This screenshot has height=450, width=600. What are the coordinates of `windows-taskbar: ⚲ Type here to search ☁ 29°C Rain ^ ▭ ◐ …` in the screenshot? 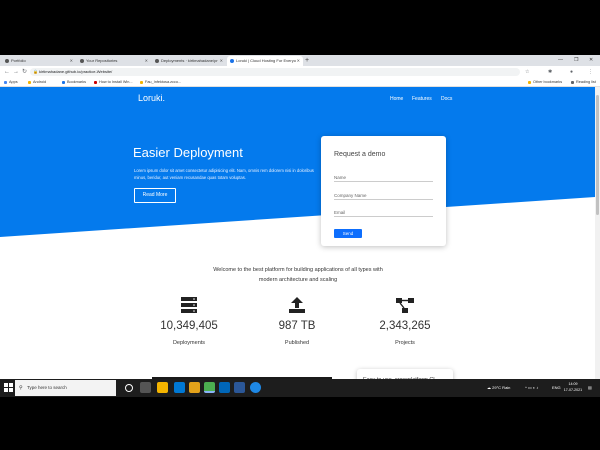 It's located at (300, 388).